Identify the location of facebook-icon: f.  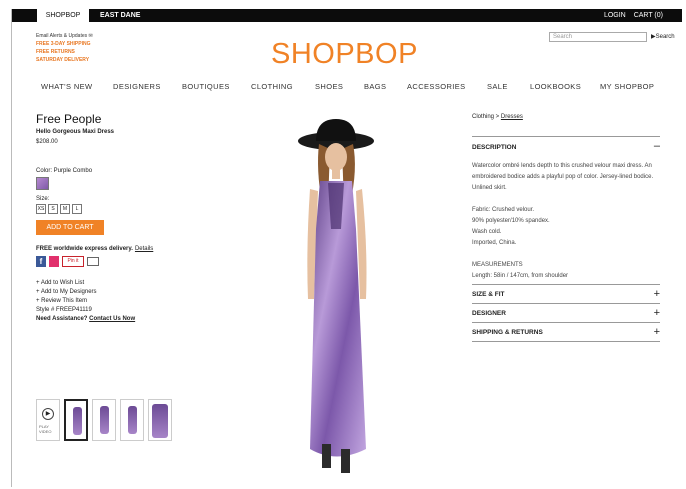
(41, 261).